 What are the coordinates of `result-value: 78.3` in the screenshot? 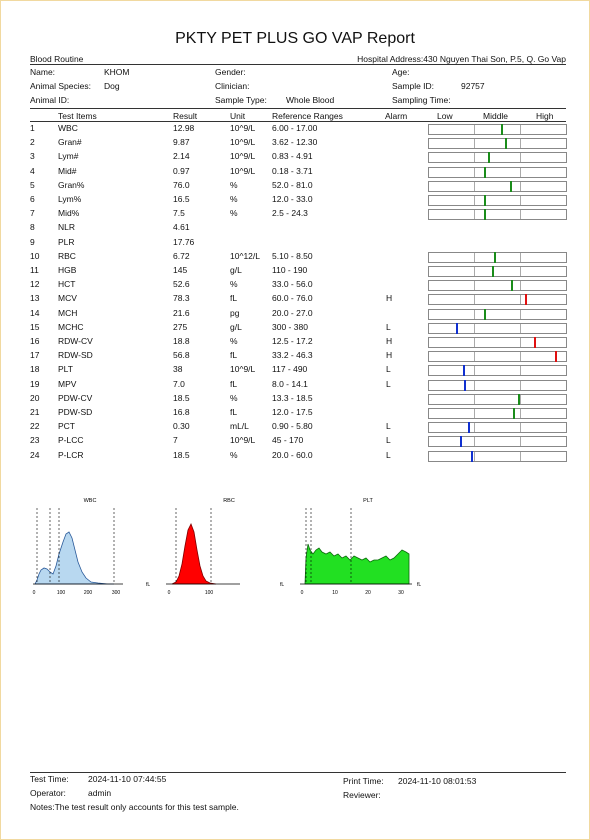 It's located at (181, 298).